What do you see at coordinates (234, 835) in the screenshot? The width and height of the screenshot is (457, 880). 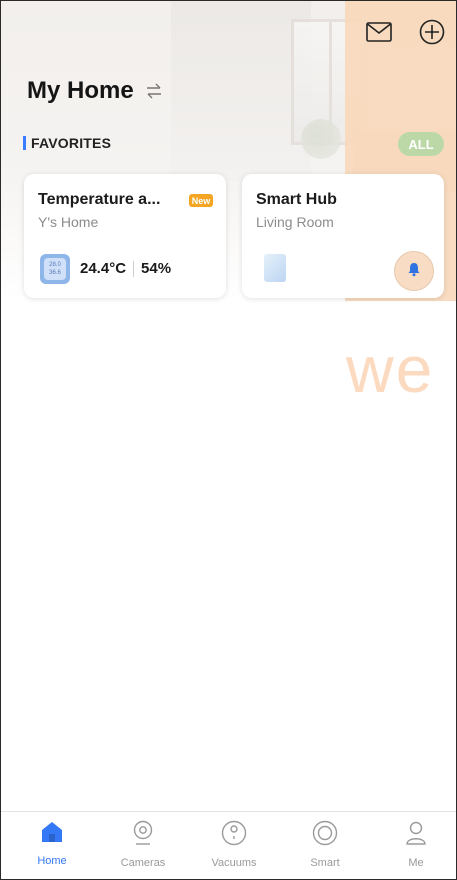 I see `vacuum-icon` at bounding box center [234, 835].